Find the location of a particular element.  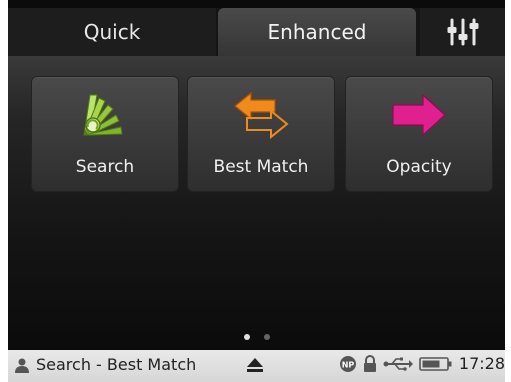

user-icon is located at coordinates (22, 365).